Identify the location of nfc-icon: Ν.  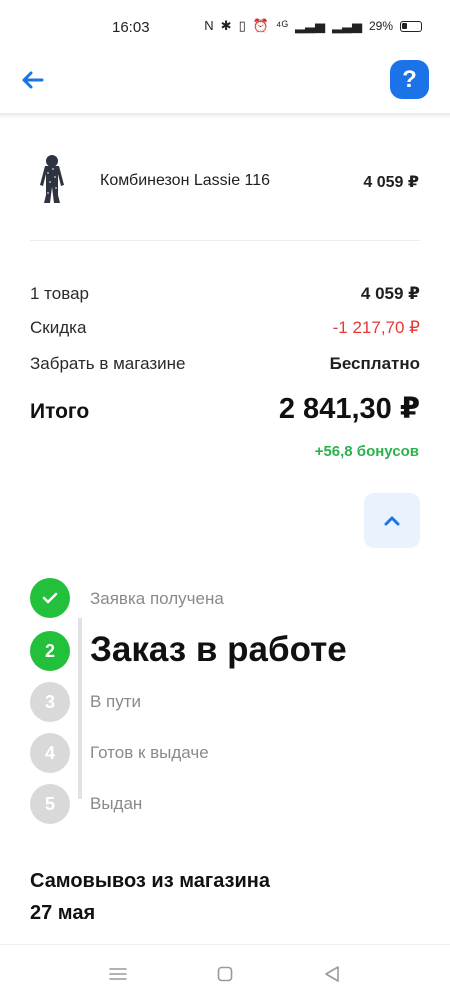
(209, 25).